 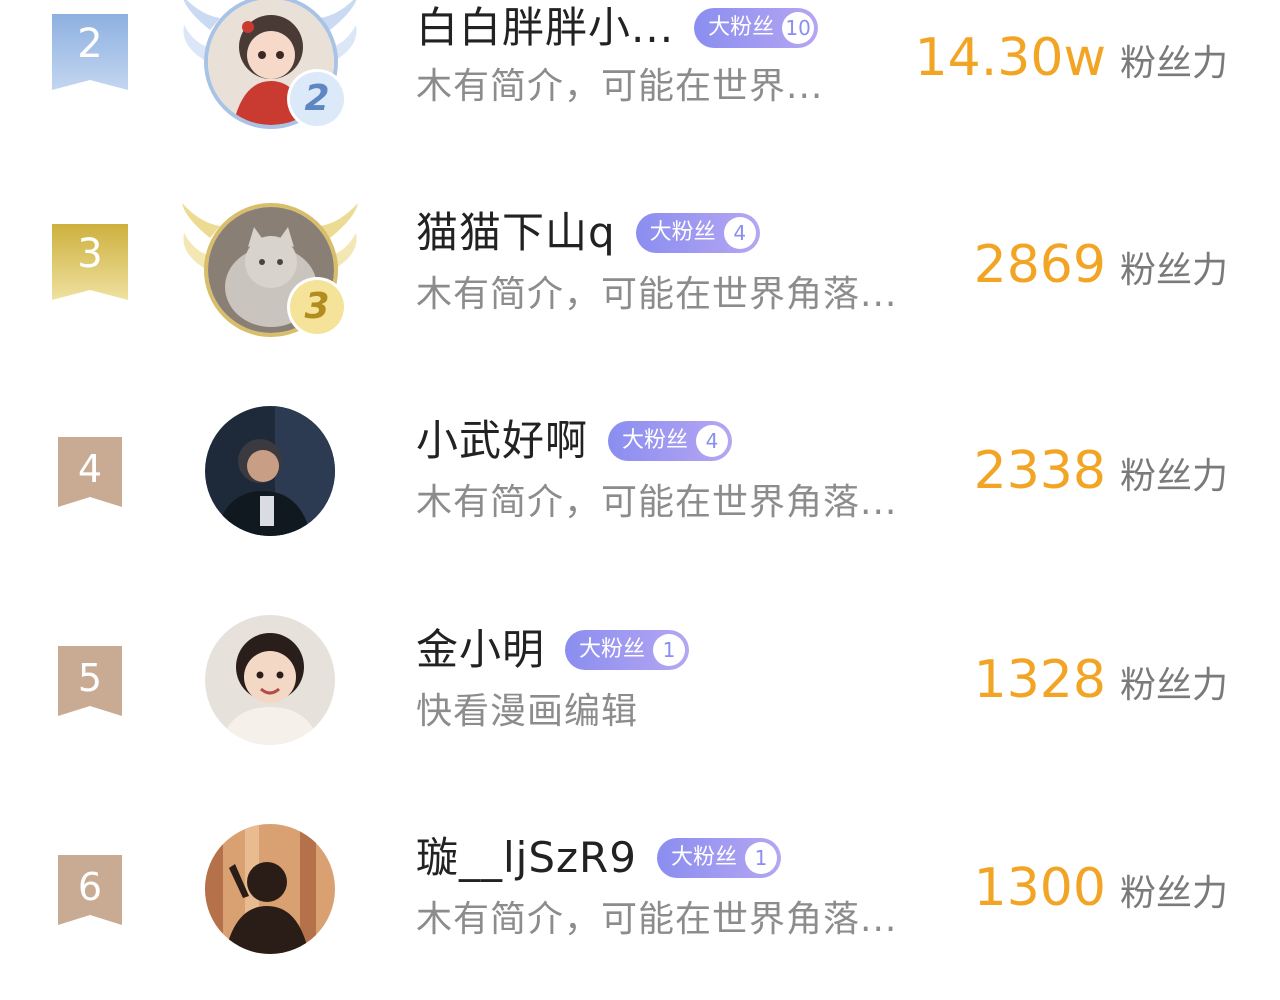 What do you see at coordinates (270, 65) in the screenshot?
I see `avatar-with-wings: 2` at bounding box center [270, 65].